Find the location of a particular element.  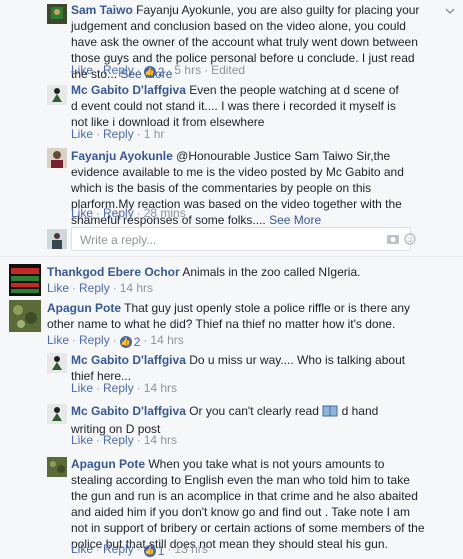

comment-text: Animals in the zoo called NIgeria. is located at coordinates (271, 272).